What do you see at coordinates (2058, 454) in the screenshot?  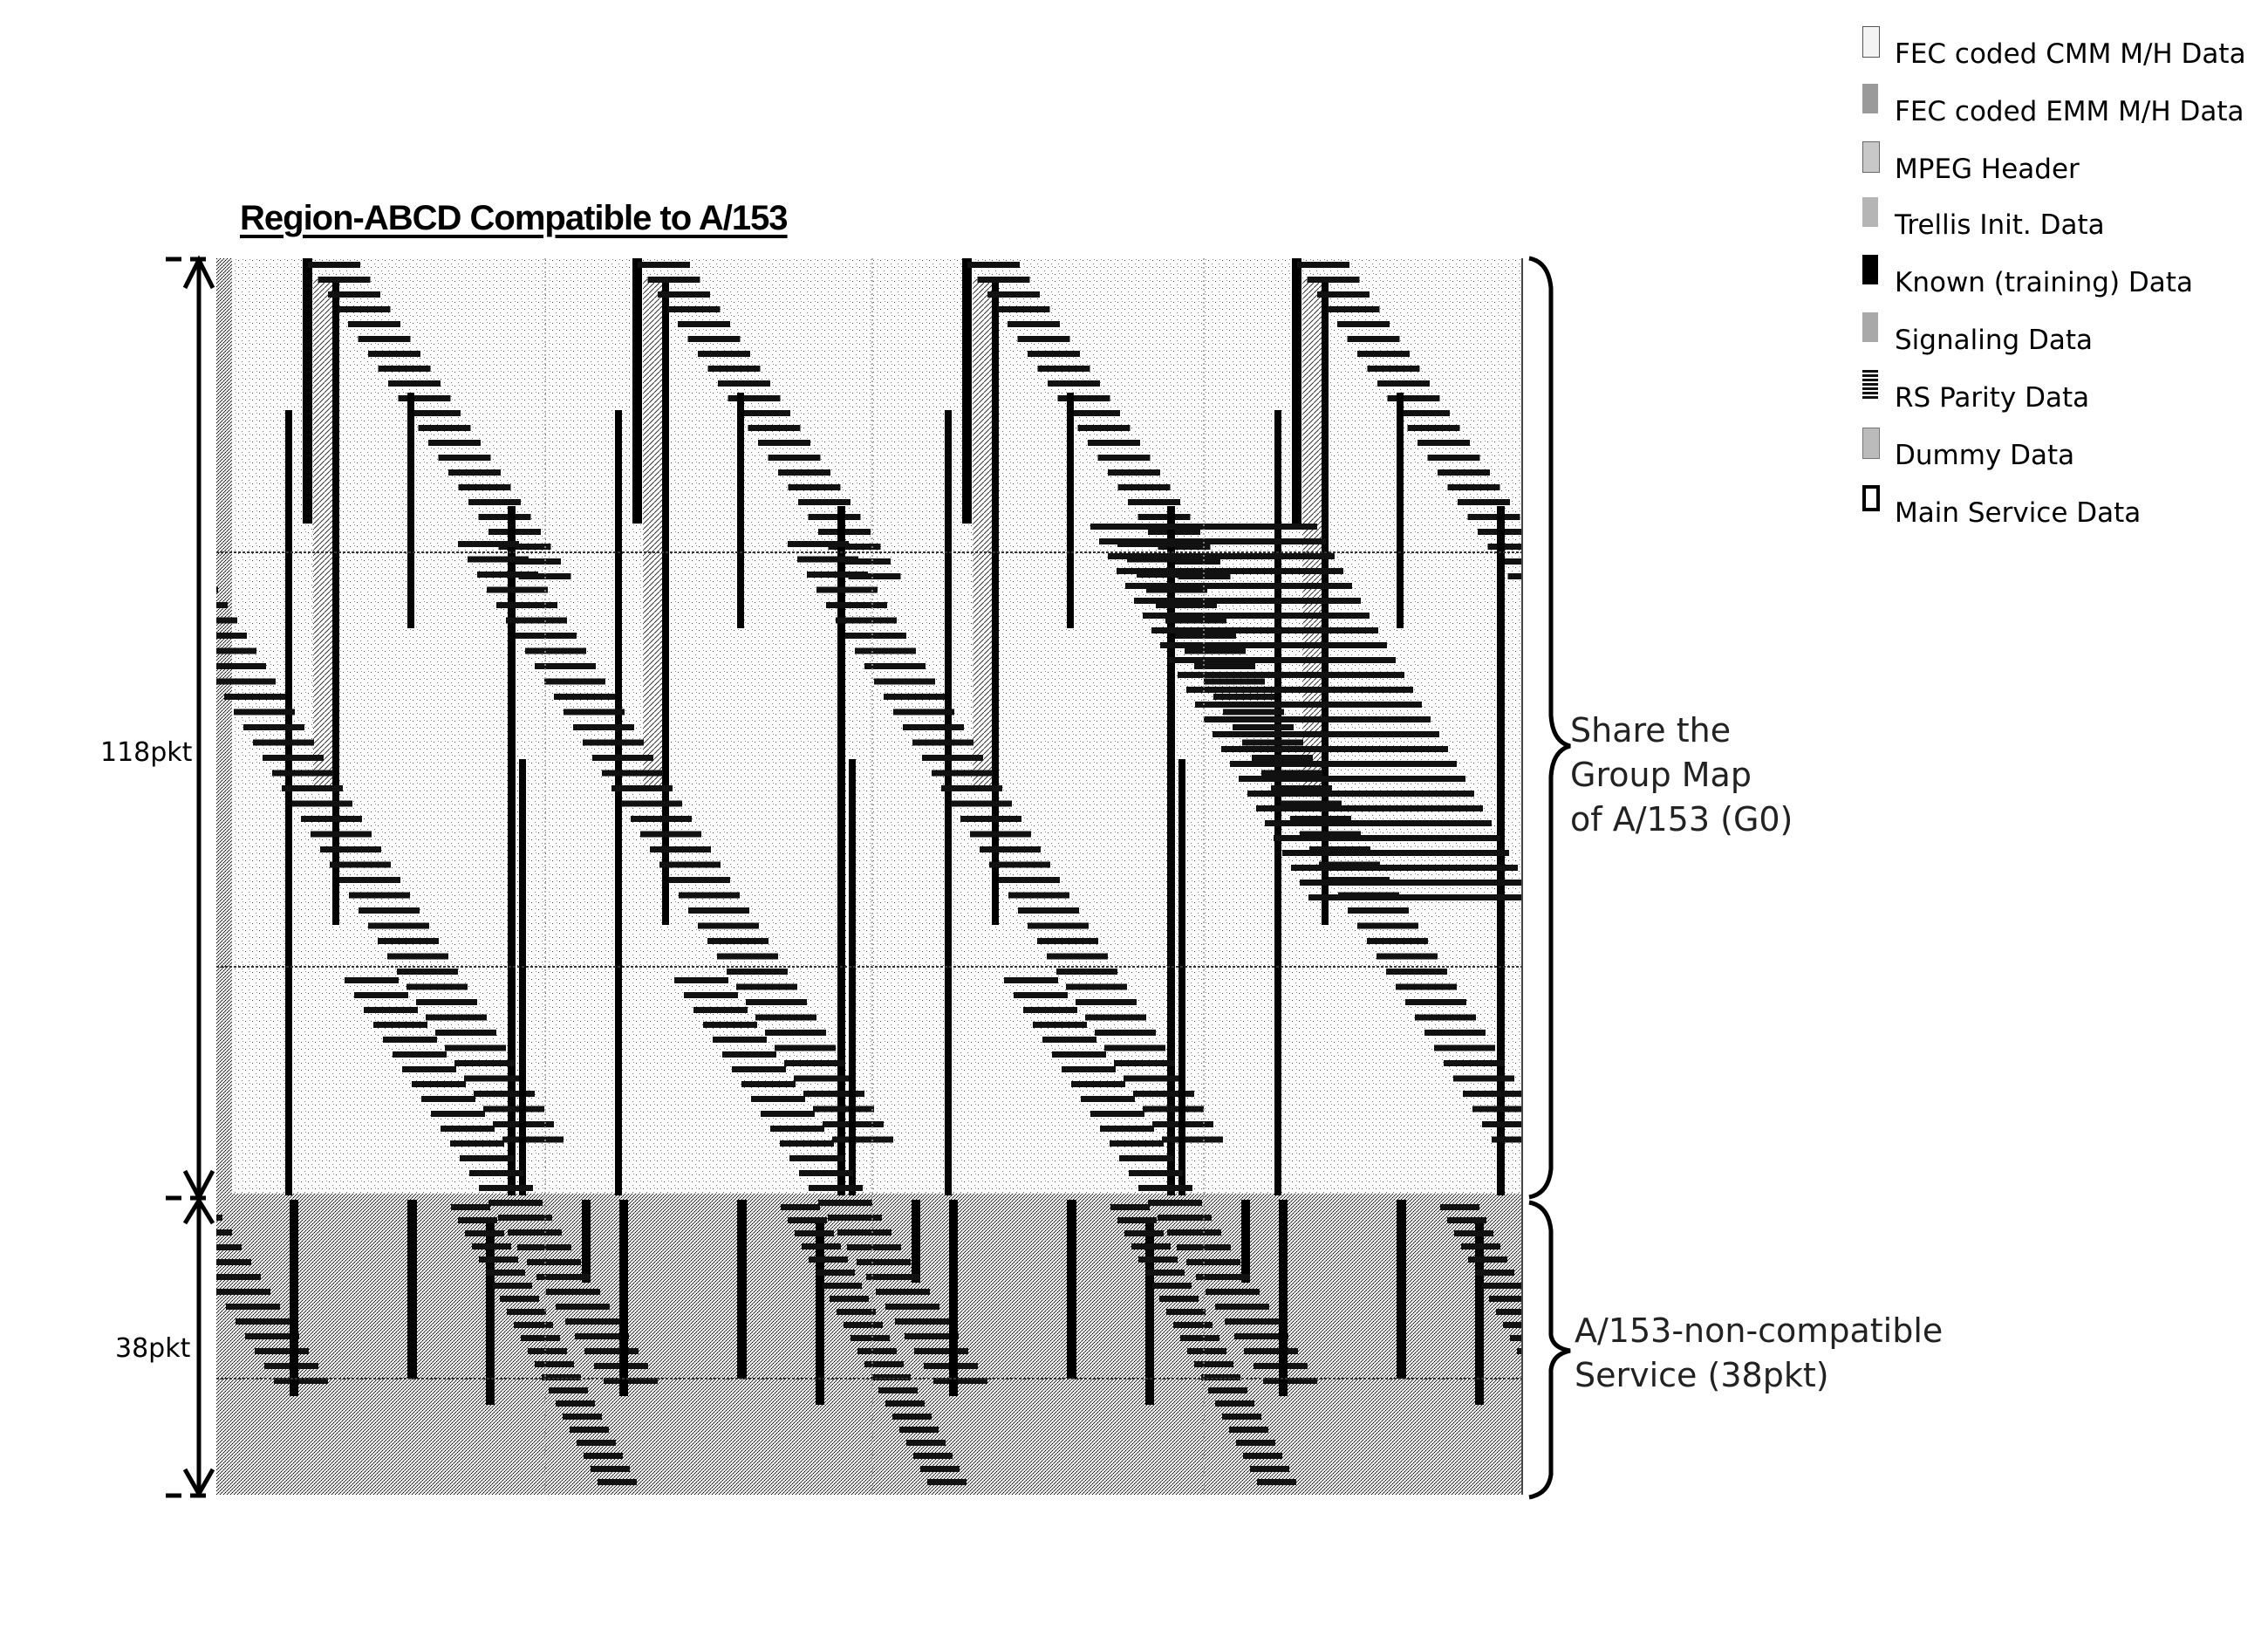 I see `legend-item-dummy: Dummy Data` at bounding box center [2058, 454].